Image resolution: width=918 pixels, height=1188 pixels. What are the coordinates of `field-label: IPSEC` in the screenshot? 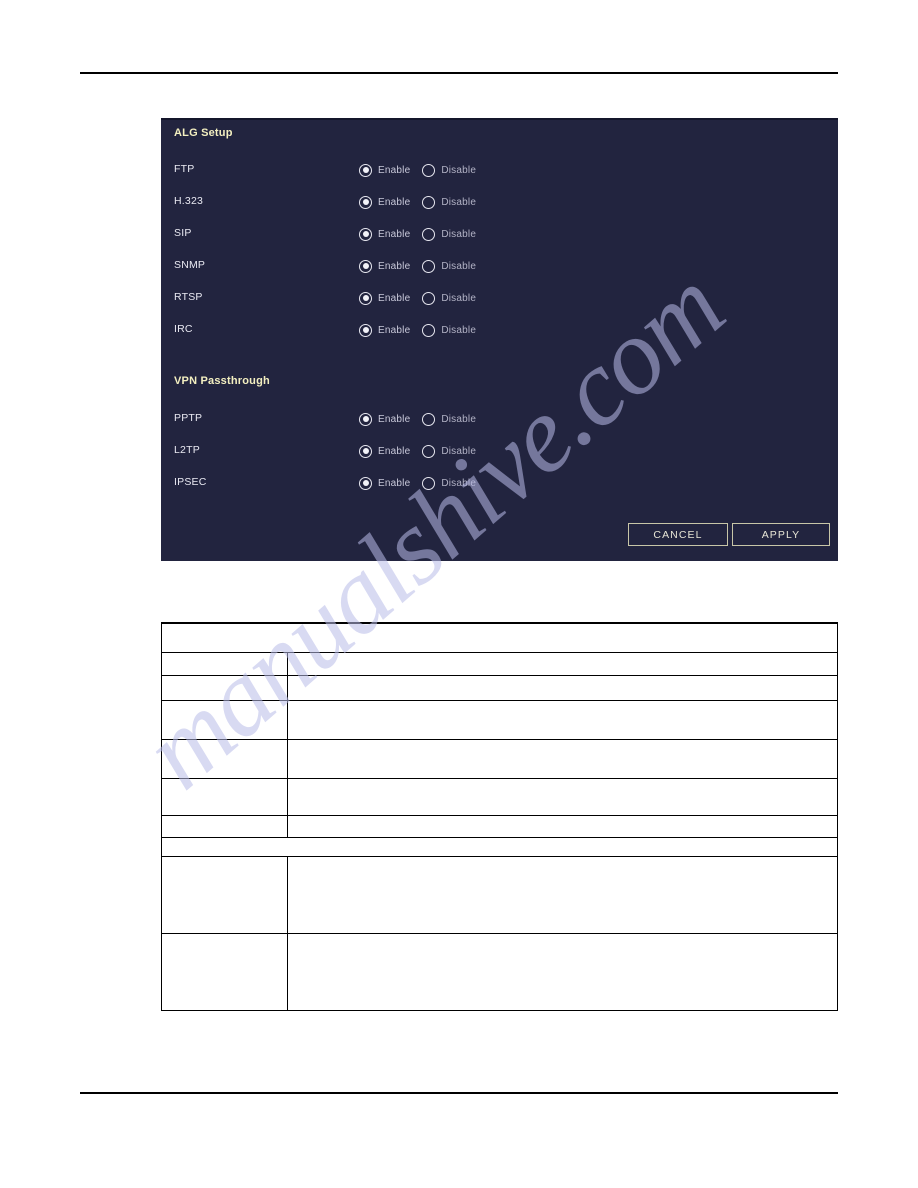 It's located at (190, 482).